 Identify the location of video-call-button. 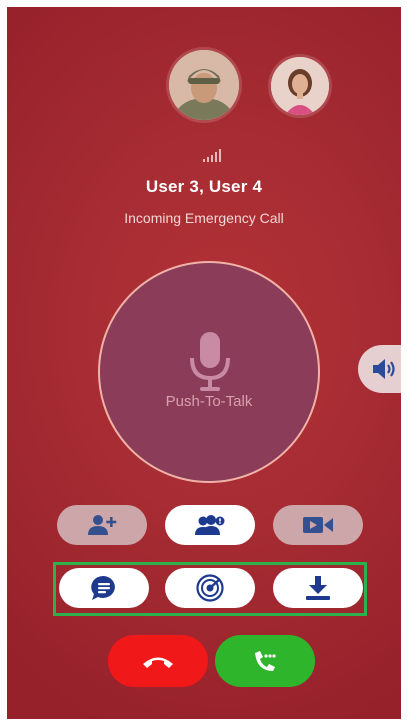
(318, 525).